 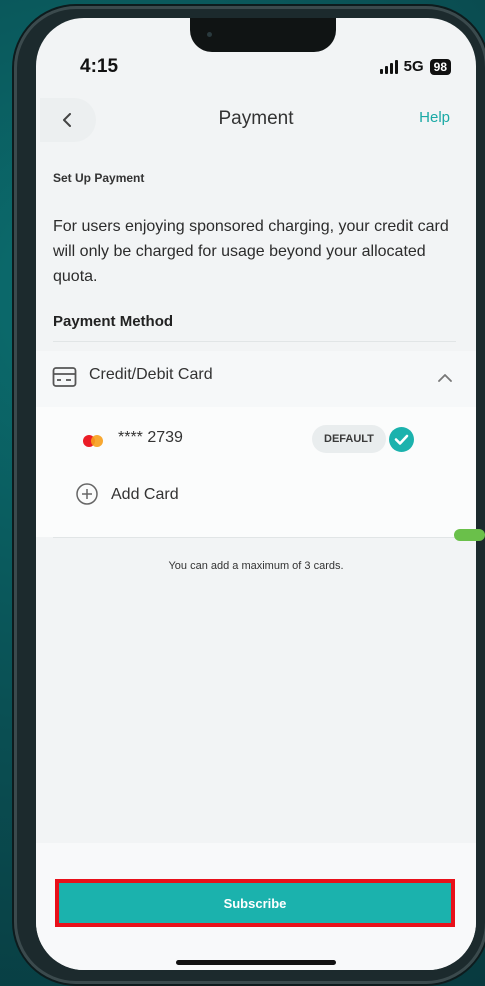 I want to click on camera-dot, so click(x=209, y=34).